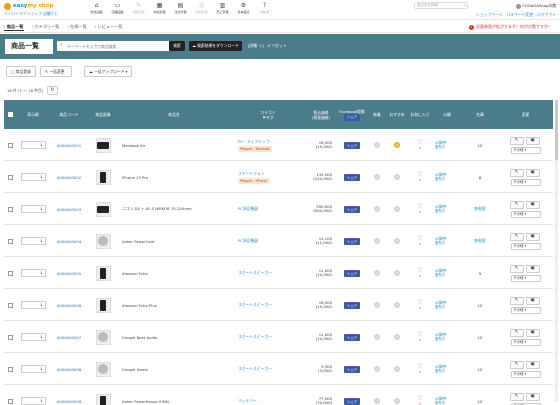 This screenshot has width=560, height=405. Describe the element at coordinates (69, 305) in the screenshot. I see `product-code-link: A000000006` at that location.